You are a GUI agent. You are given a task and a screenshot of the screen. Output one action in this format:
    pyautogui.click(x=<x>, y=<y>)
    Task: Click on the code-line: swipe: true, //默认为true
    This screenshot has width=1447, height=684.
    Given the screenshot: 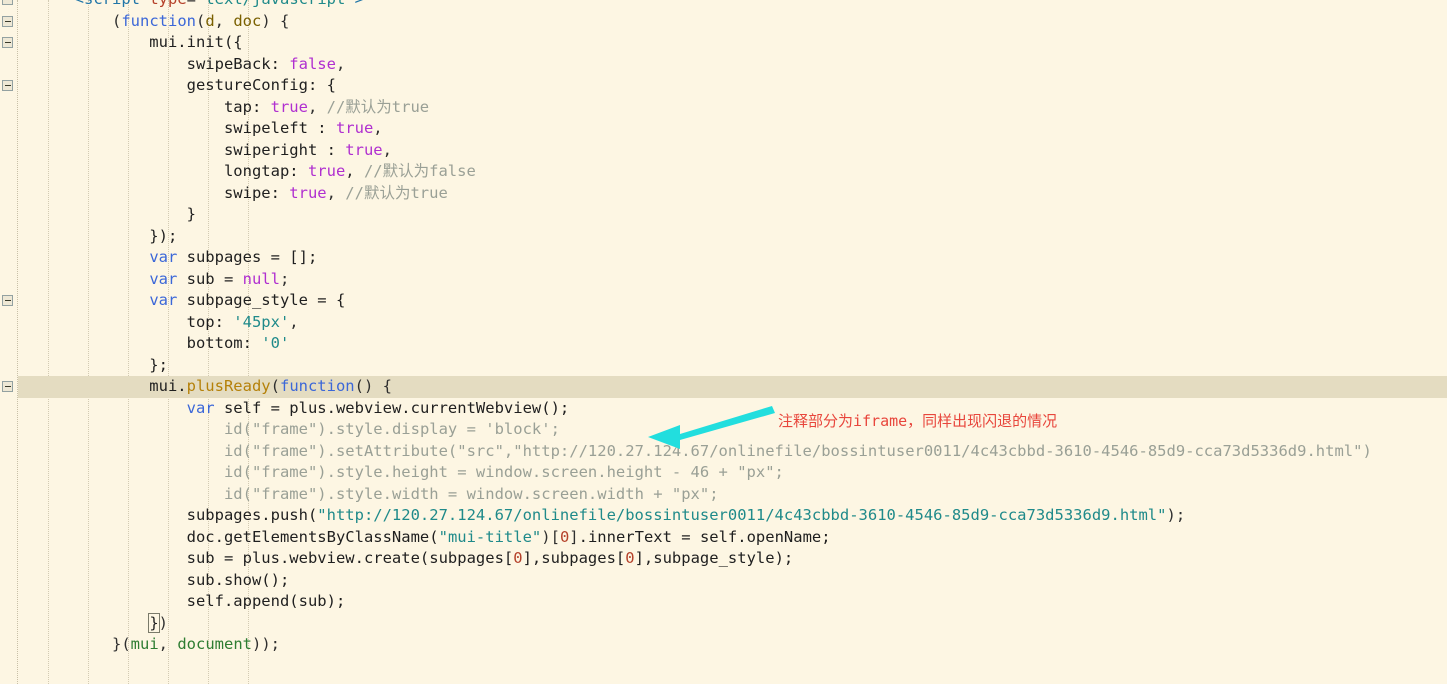 What is the action you would take?
    pyautogui.click(x=723, y=194)
    